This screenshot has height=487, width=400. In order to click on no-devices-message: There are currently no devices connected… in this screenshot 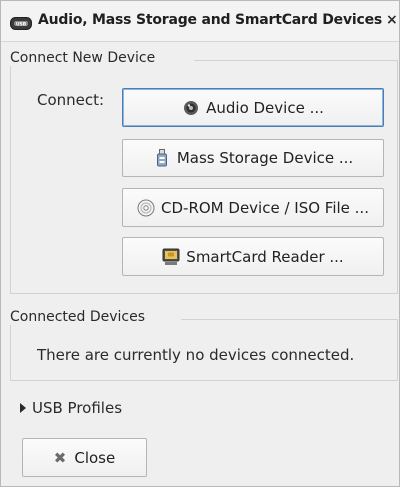, I will do `click(196, 355)`.